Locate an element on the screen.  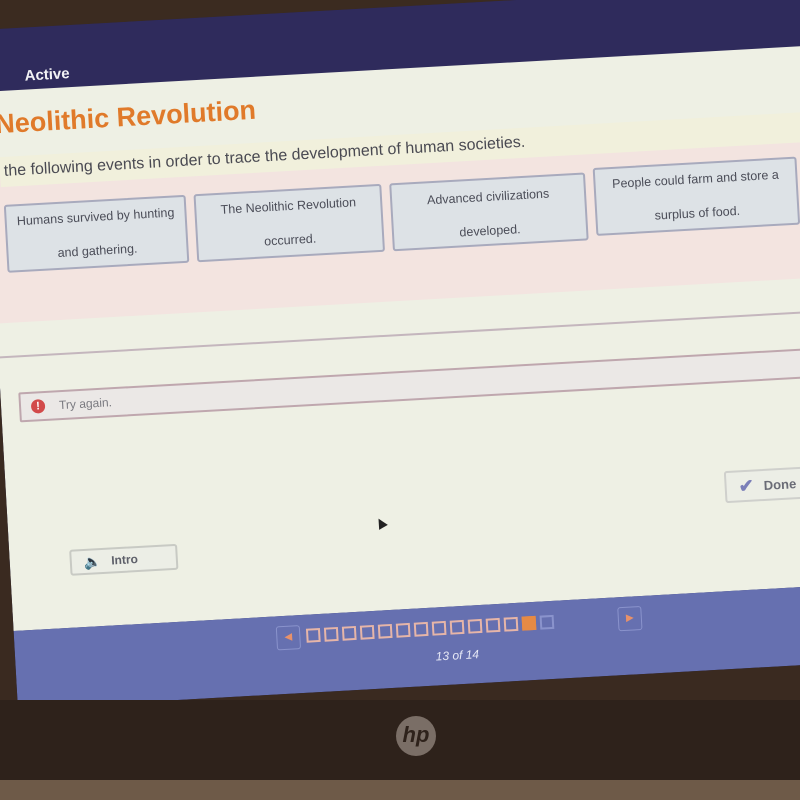
event-tile: Advanced civilizations developed. is located at coordinates (489, 212).